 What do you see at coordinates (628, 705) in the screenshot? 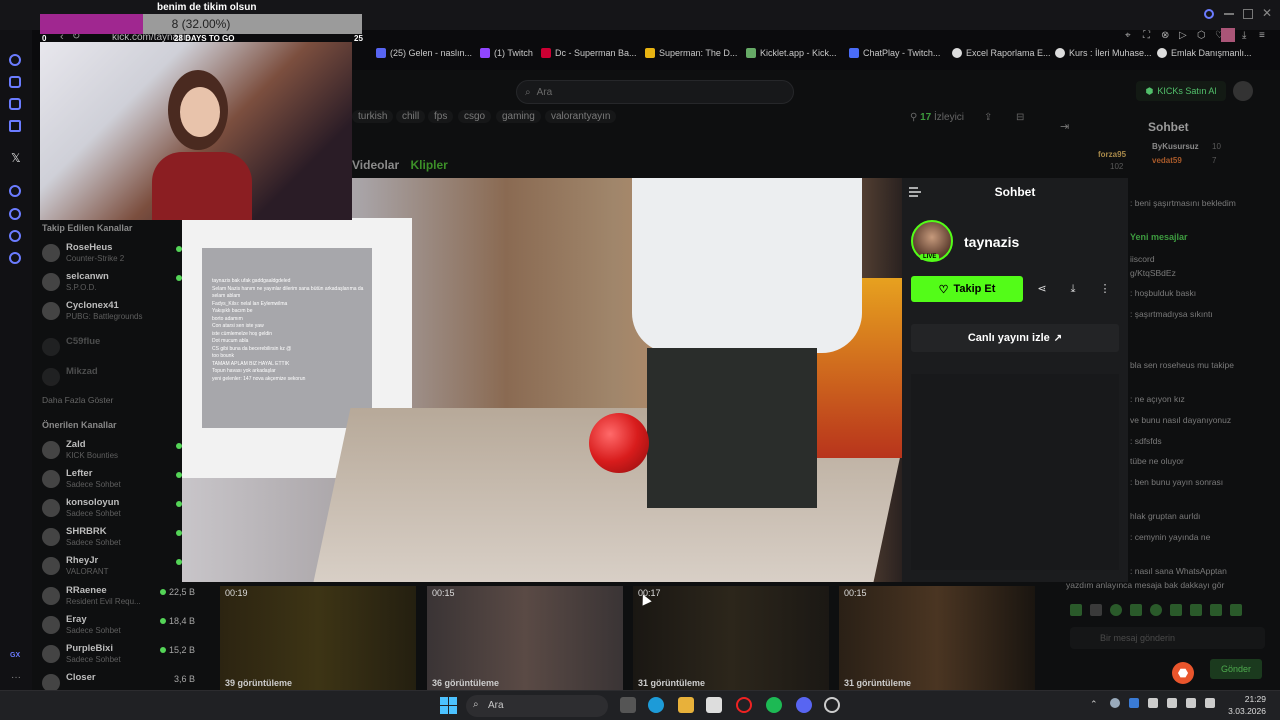
I see `task-view-icon` at bounding box center [628, 705].